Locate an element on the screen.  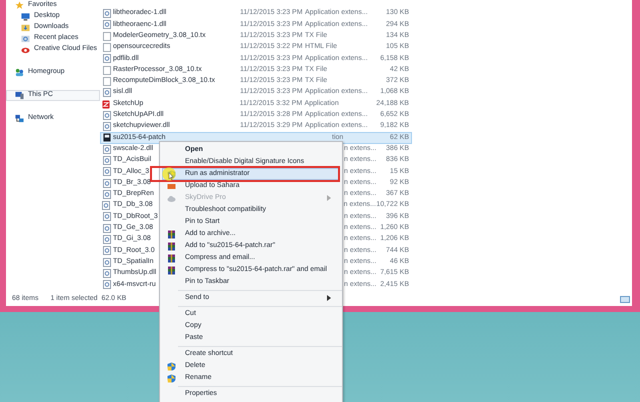
star-icon is located at coordinates (19, 5).